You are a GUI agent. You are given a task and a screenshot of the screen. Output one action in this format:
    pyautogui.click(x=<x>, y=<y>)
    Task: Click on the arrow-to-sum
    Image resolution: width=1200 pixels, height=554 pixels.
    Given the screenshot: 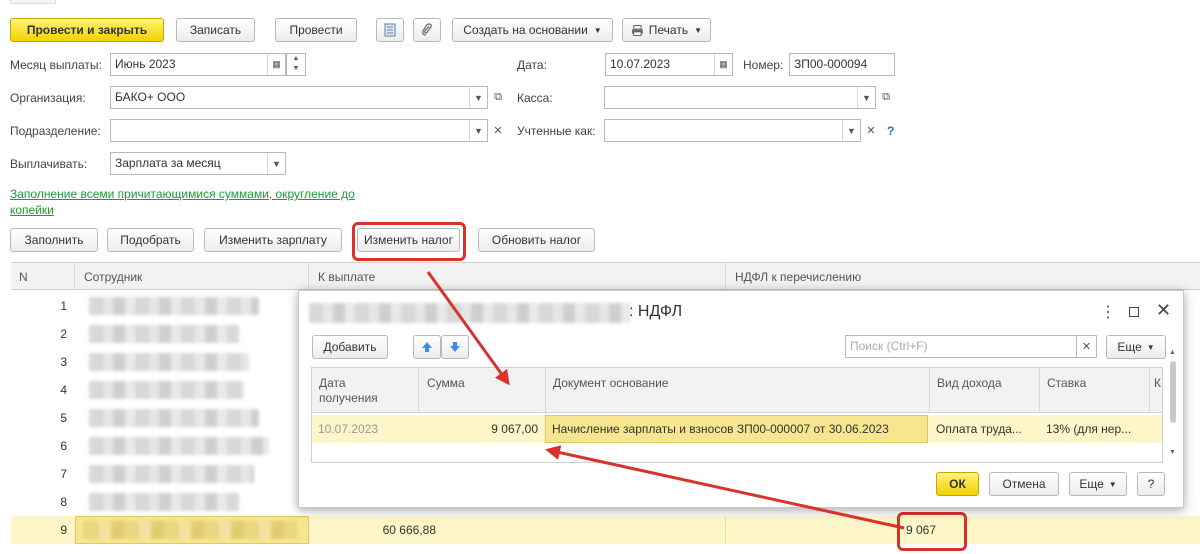 What is the action you would take?
    pyautogui.click(x=468, y=328)
    